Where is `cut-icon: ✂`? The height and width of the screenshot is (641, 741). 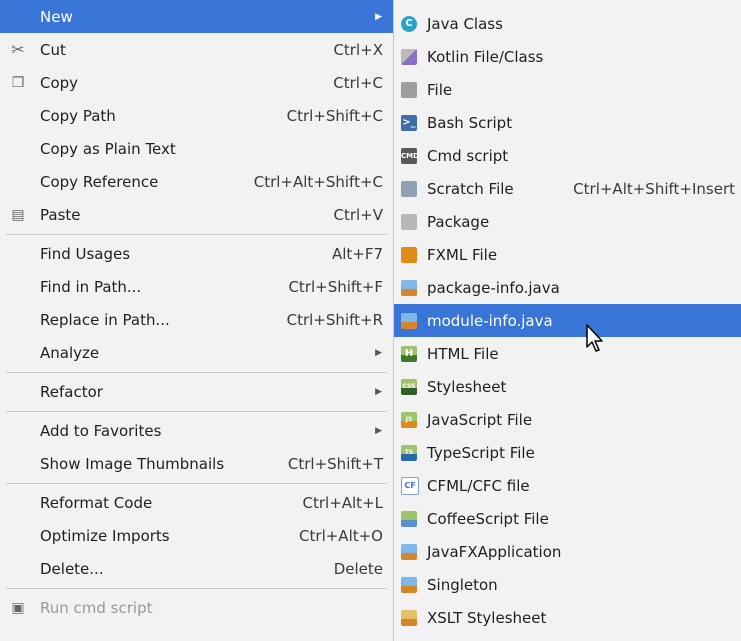
cut-icon: ✂ is located at coordinates (18, 49).